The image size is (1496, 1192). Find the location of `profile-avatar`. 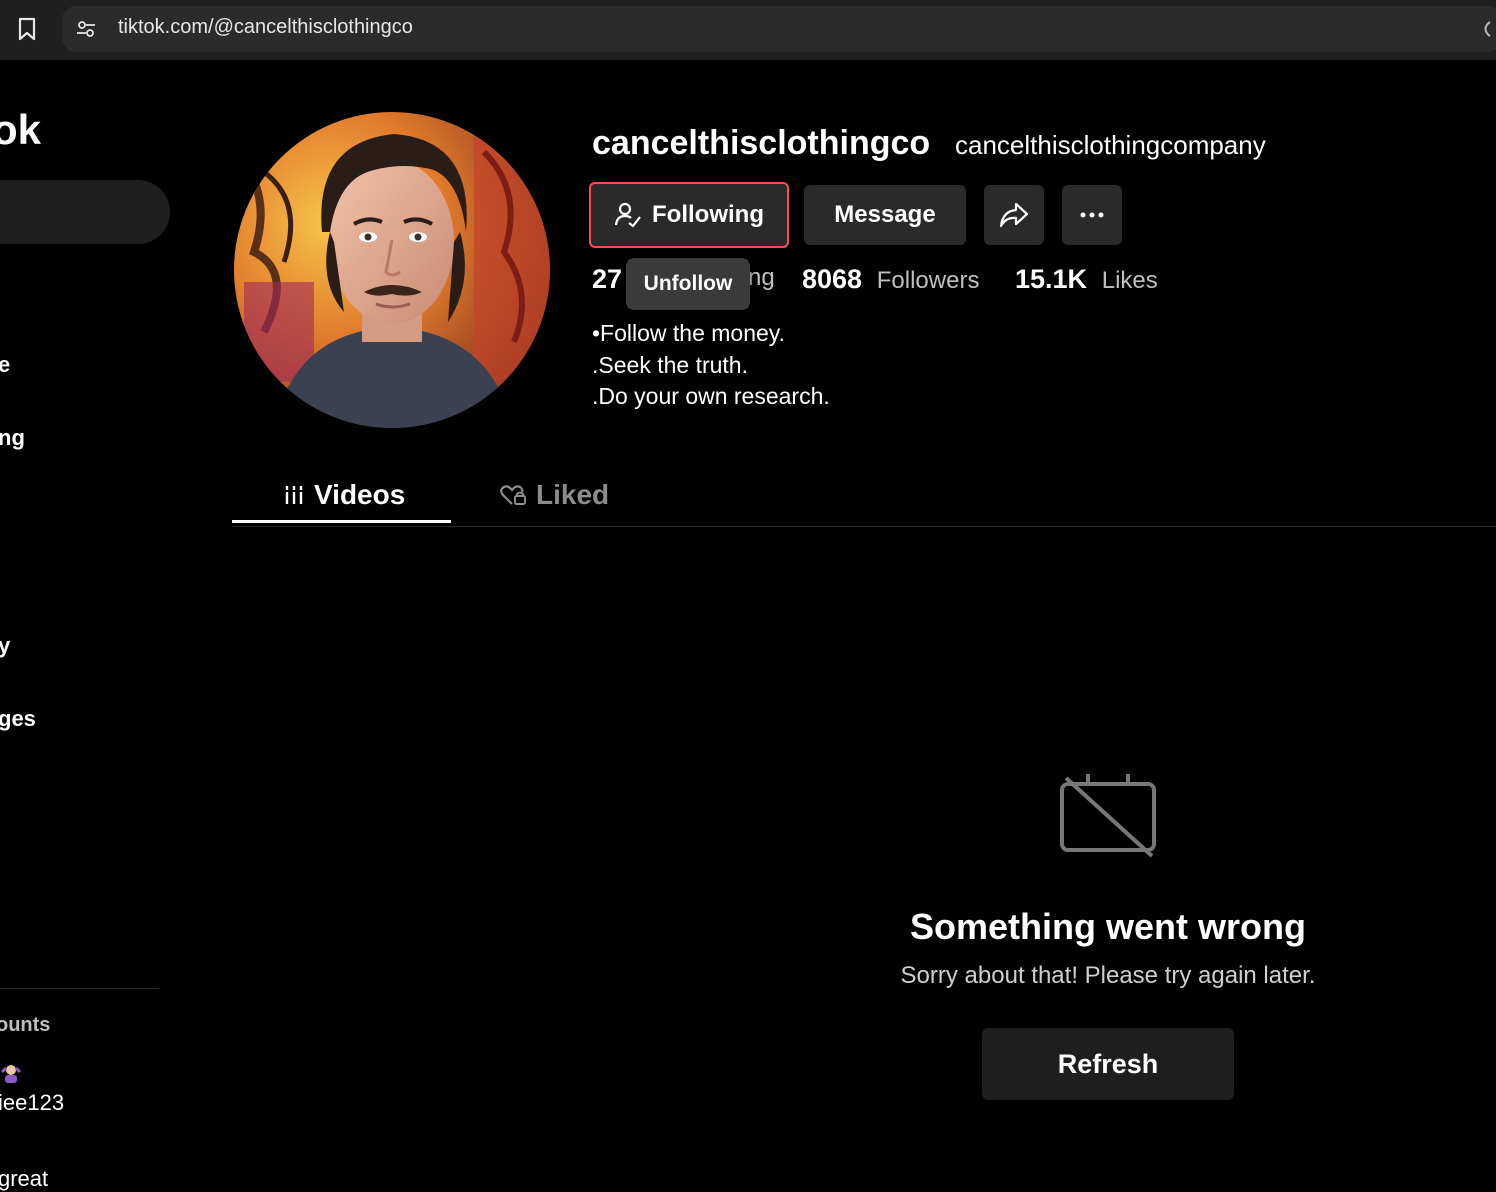

profile-avatar is located at coordinates (392, 270).